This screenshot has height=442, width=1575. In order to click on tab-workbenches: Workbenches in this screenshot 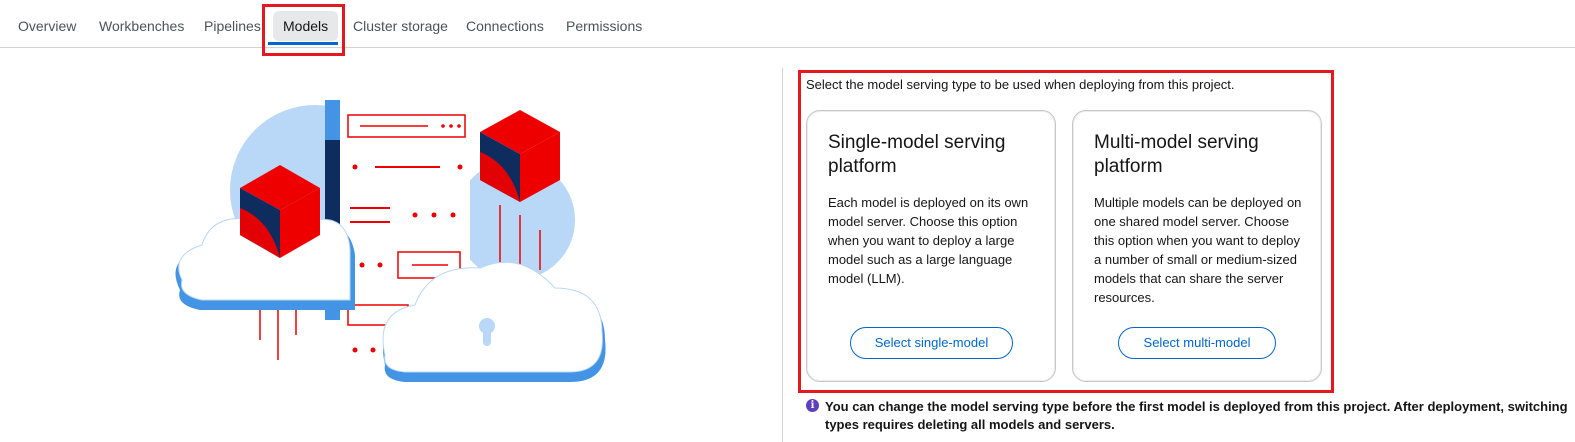, I will do `click(141, 26)`.